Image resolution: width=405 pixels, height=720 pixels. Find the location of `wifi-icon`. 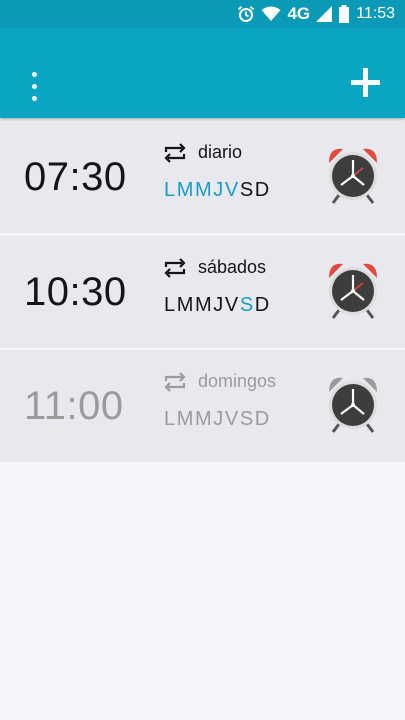

wifi-icon is located at coordinates (271, 14).